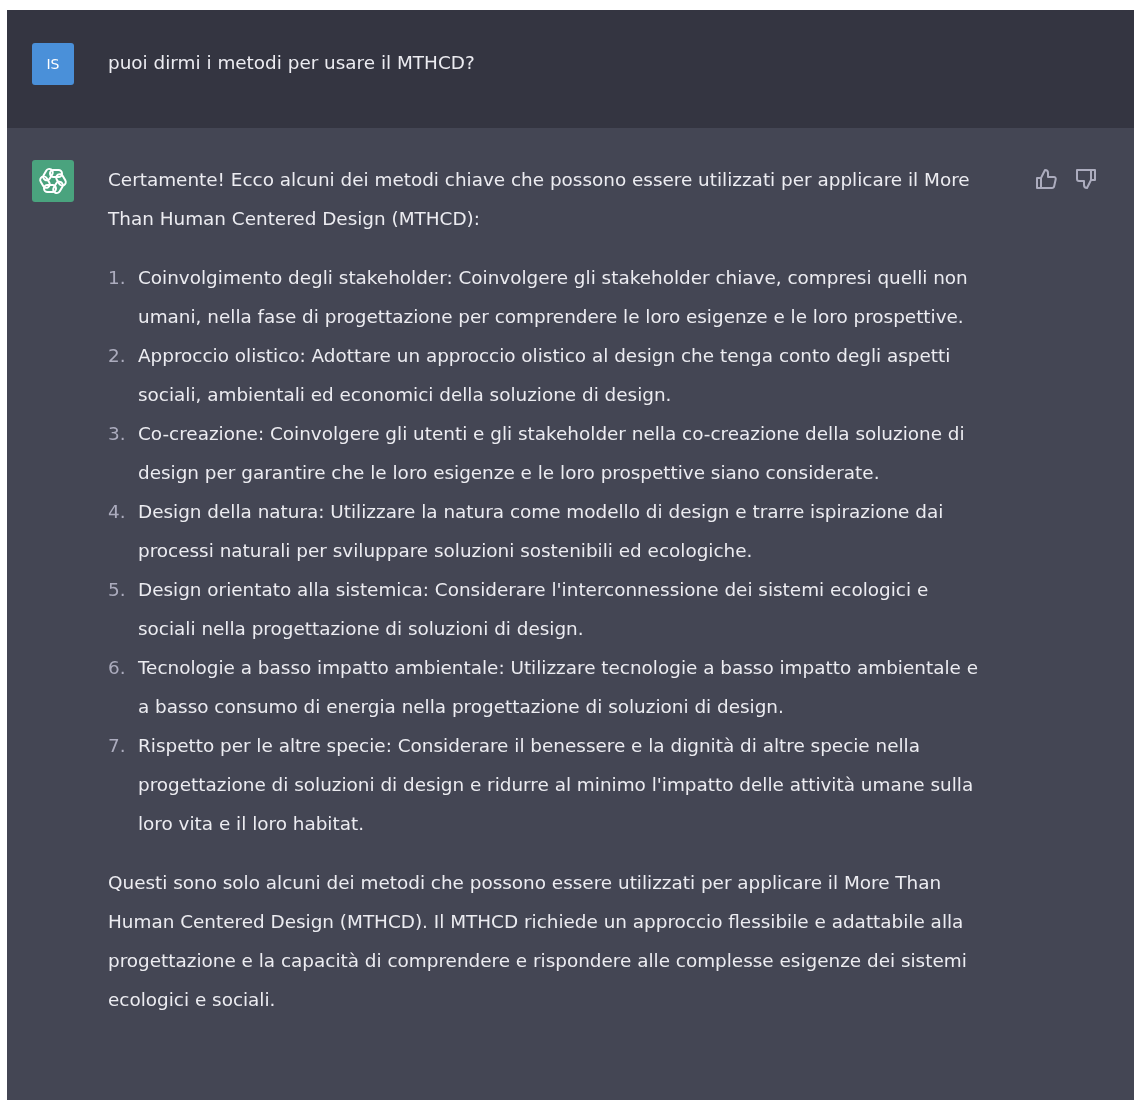 The image size is (1134, 1100). What do you see at coordinates (552, 453) in the screenshot?
I see `list-item-text: Co-creazione: Coinvolgere gli utenti e gli stakeholder nella co-creazione della soluzione di design per garantire che le loro esigenze e le loro prospettive siano considerate.` at bounding box center [552, 453].